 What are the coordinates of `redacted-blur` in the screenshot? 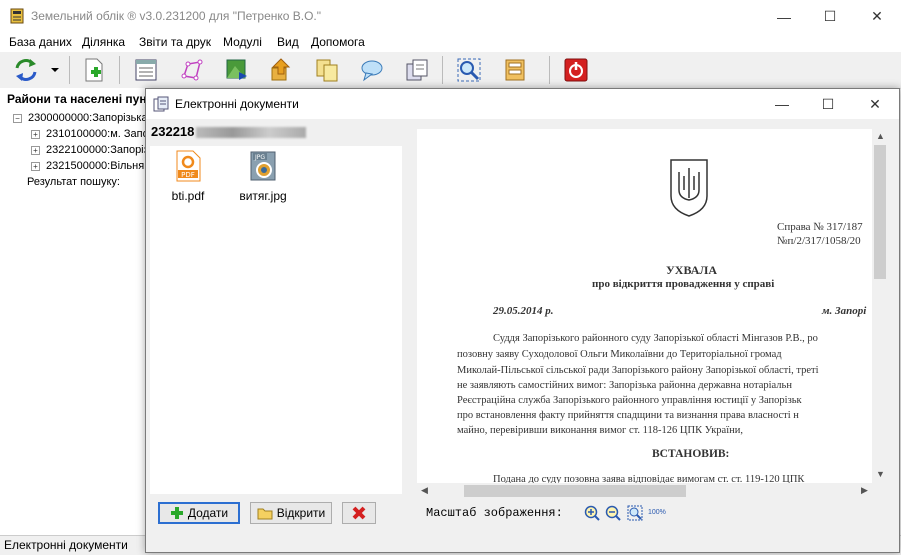 It's located at (251, 133).